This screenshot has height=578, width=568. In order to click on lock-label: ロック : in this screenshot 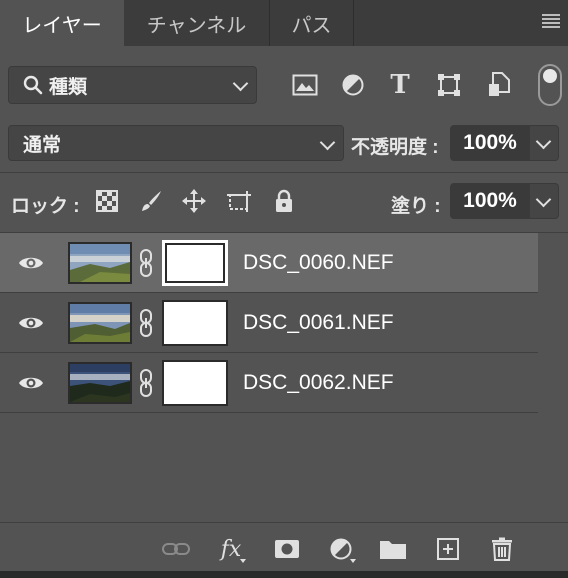, I will do `click(45, 206)`.